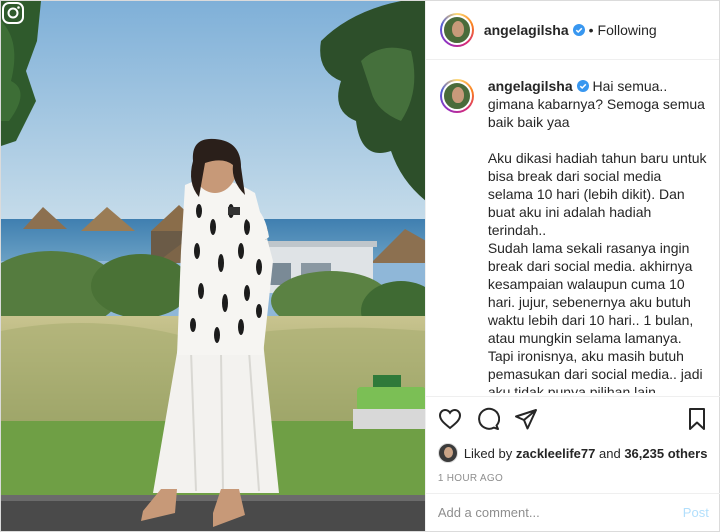 The width and height of the screenshot is (720, 532). What do you see at coordinates (582, 86) in the screenshot?
I see `caption-verified-badge-icon` at bounding box center [582, 86].